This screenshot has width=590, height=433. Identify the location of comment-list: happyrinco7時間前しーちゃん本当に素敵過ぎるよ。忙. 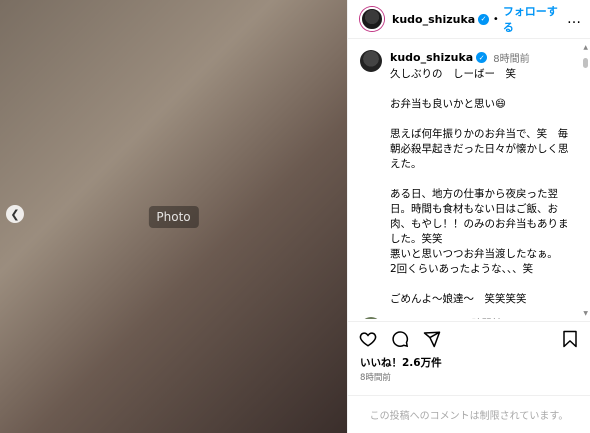
(469, 318).